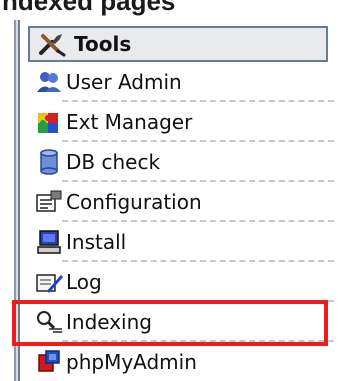  Describe the element at coordinates (109, 322) in the screenshot. I see `menu-item-label: Indexing` at that location.